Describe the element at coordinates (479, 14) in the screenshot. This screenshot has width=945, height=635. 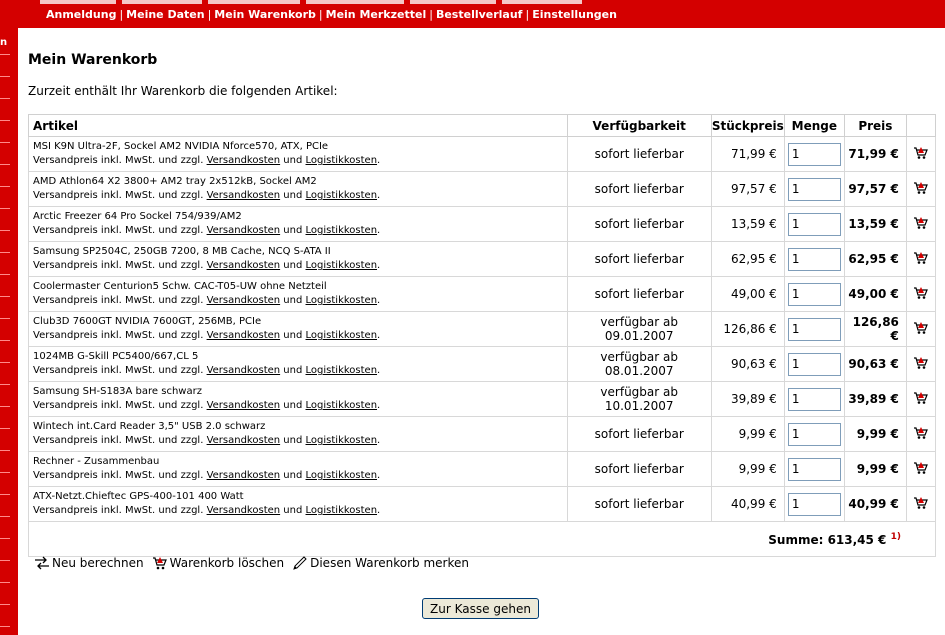
I see `nav-item-bestellverlauf: Bestellverlauf` at that location.